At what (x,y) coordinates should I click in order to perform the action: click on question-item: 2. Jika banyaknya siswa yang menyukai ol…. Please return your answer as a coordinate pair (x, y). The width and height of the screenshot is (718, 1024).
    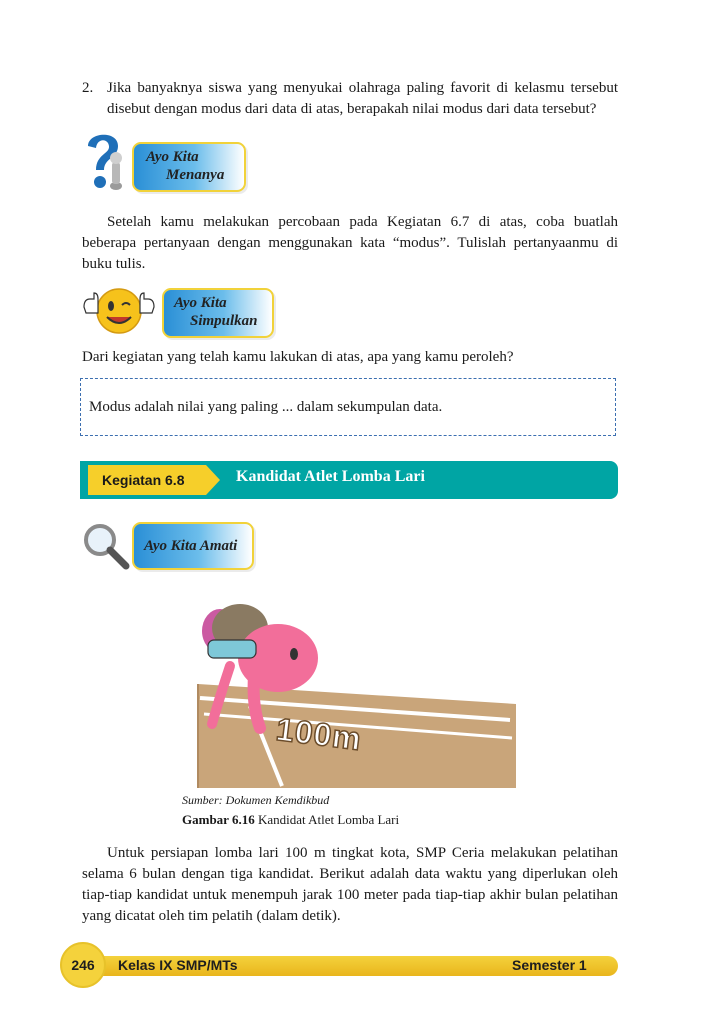
    Looking at the image, I should click on (350, 99).